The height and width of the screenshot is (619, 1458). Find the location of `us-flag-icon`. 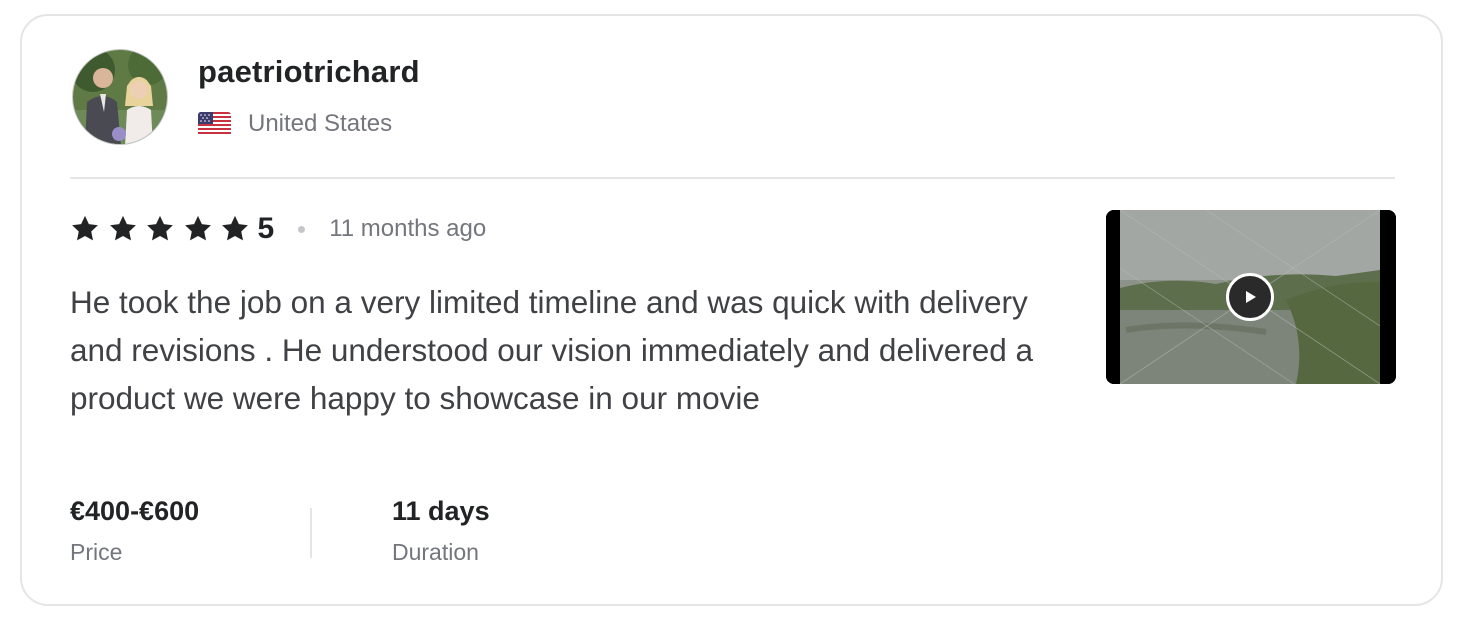

us-flag-icon is located at coordinates (214, 124).